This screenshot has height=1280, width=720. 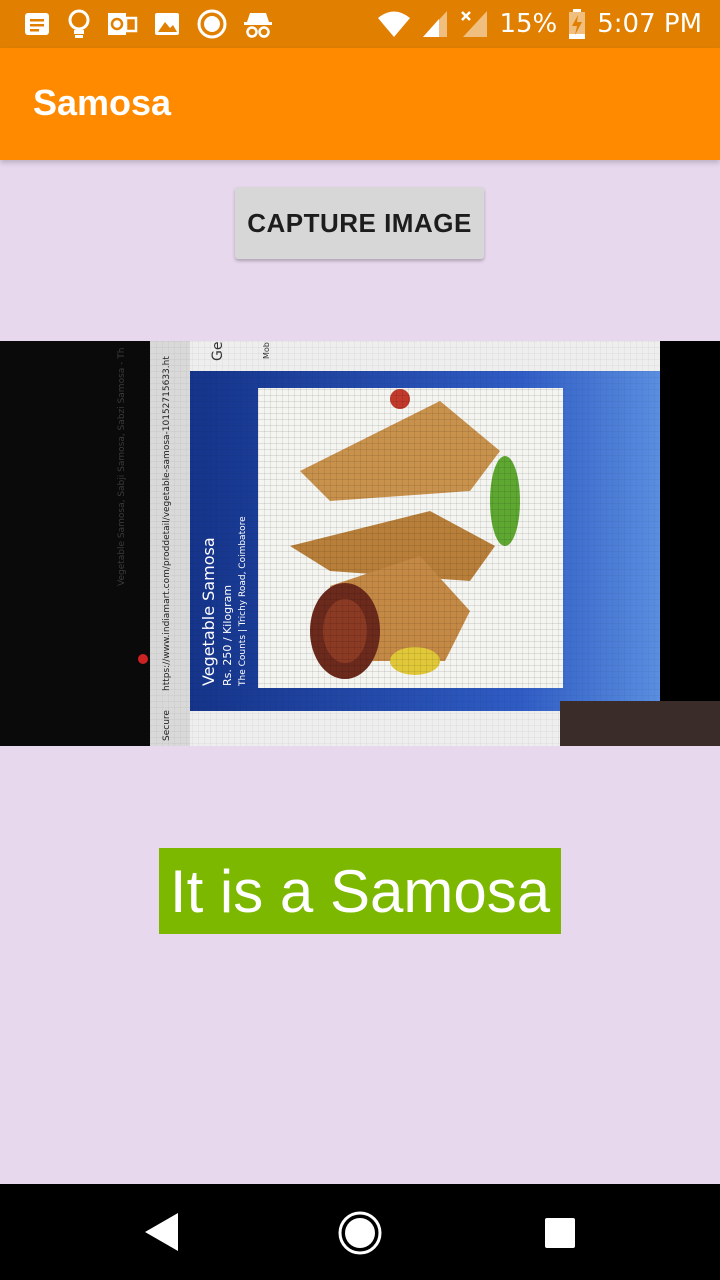 I want to click on wifi-icon, so click(x=394, y=24).